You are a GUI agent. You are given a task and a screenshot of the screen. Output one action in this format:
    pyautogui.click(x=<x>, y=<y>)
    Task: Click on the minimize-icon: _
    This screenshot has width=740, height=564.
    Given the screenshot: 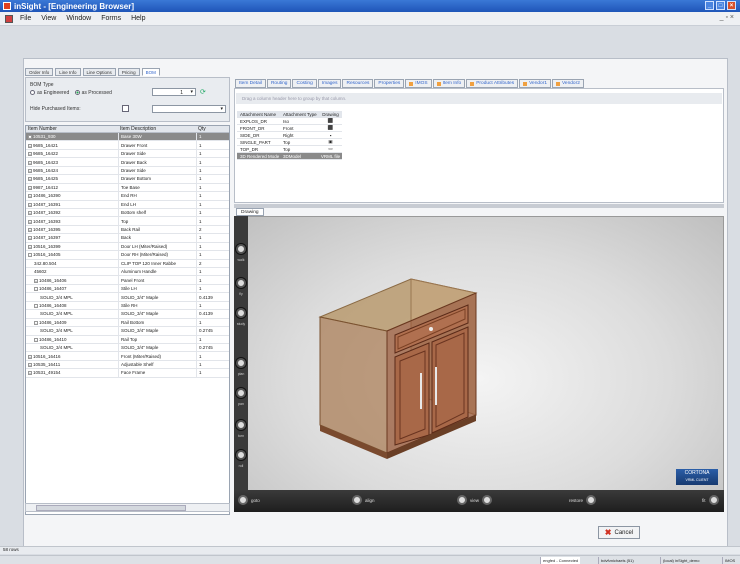 What is the action you would take?
    pyautogui.click(x=709, y=5)
    